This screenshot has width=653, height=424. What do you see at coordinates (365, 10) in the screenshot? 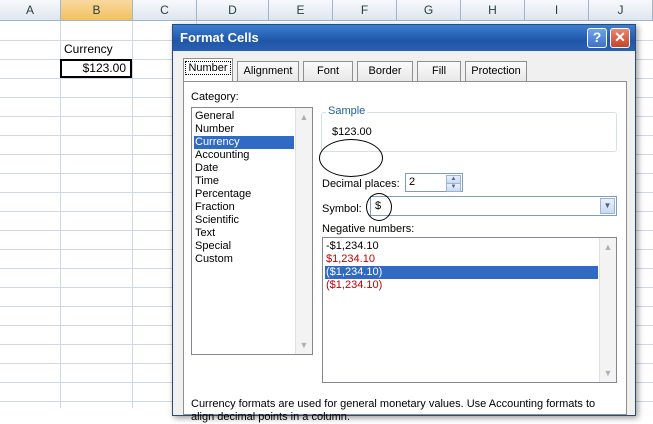
I see `column-header-f: F` at bounding box center [365, 10].